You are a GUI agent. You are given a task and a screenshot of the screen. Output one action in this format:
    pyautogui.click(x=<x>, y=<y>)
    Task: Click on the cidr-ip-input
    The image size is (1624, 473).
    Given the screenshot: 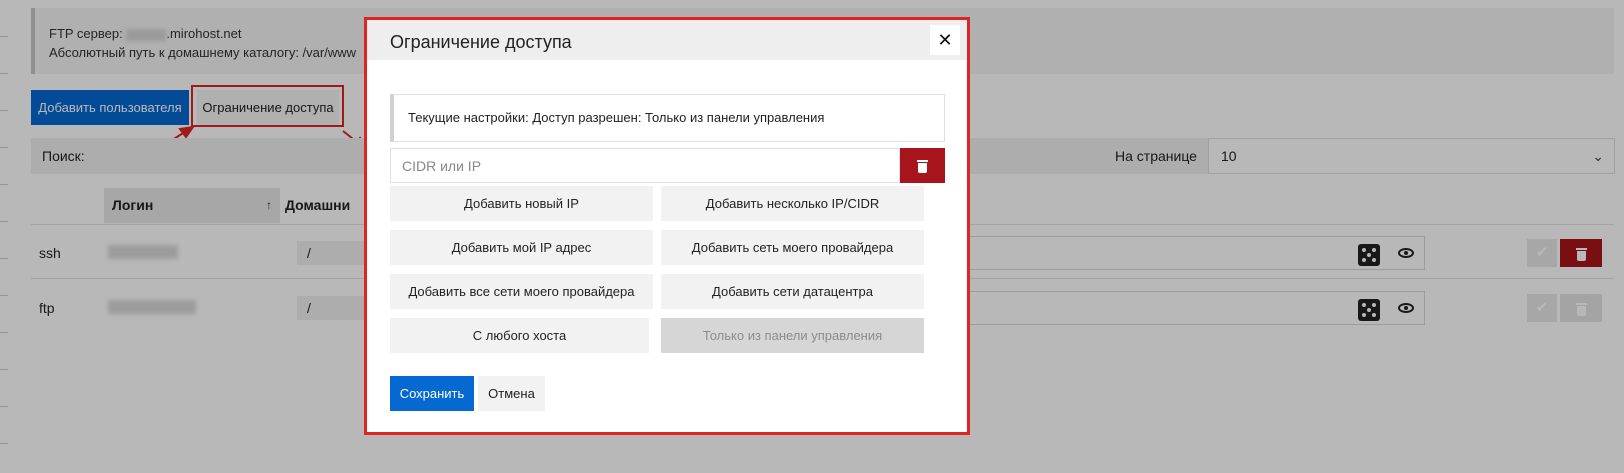 What is the action you would take?
    pyautogui.click(x=645, y=165)
    